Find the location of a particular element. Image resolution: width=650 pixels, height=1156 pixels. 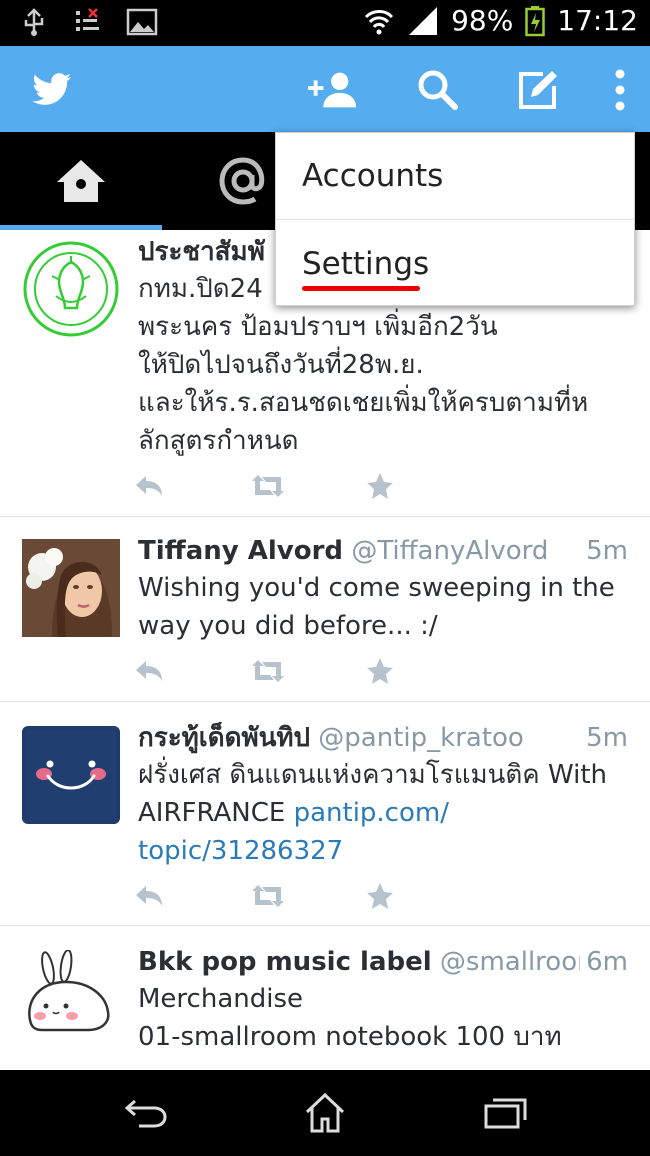

annotation-underline is located at coordinates (361, 288).